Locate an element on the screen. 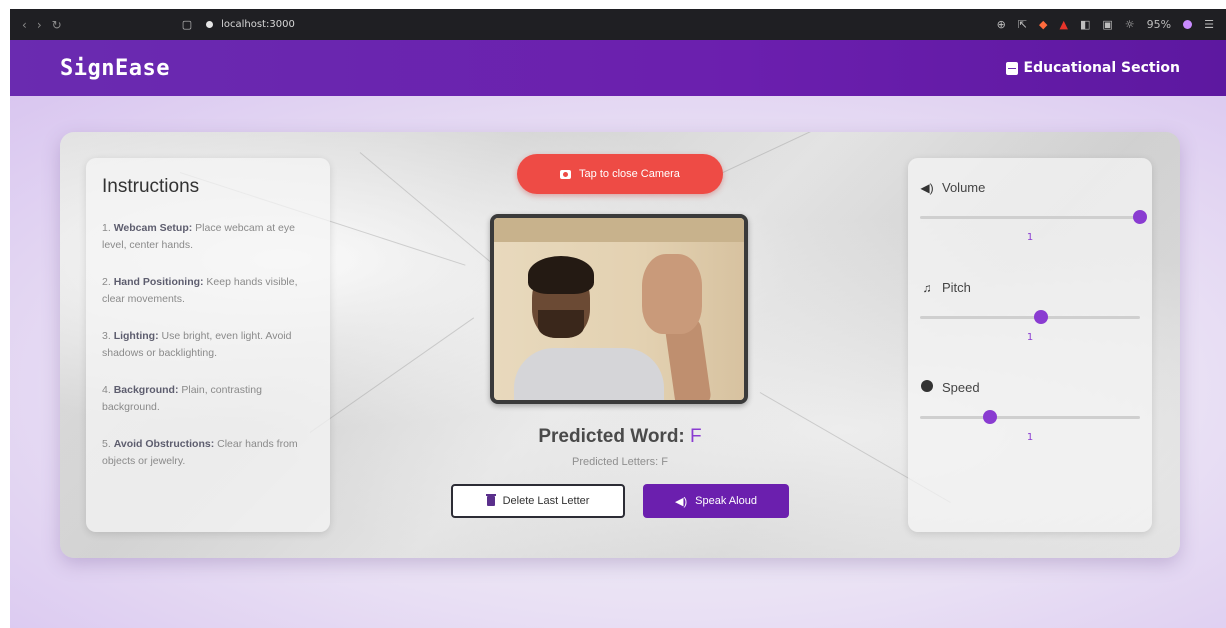 Image resolution: width=1226 pixels, height=628 pixels. predicted-word: Predicted Word: F is located at coordinates (620, 437).